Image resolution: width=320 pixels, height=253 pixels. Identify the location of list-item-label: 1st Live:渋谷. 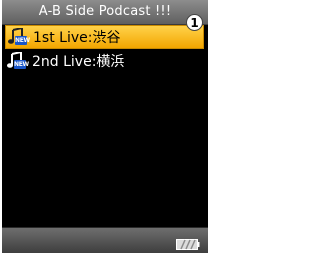
(77, 38).